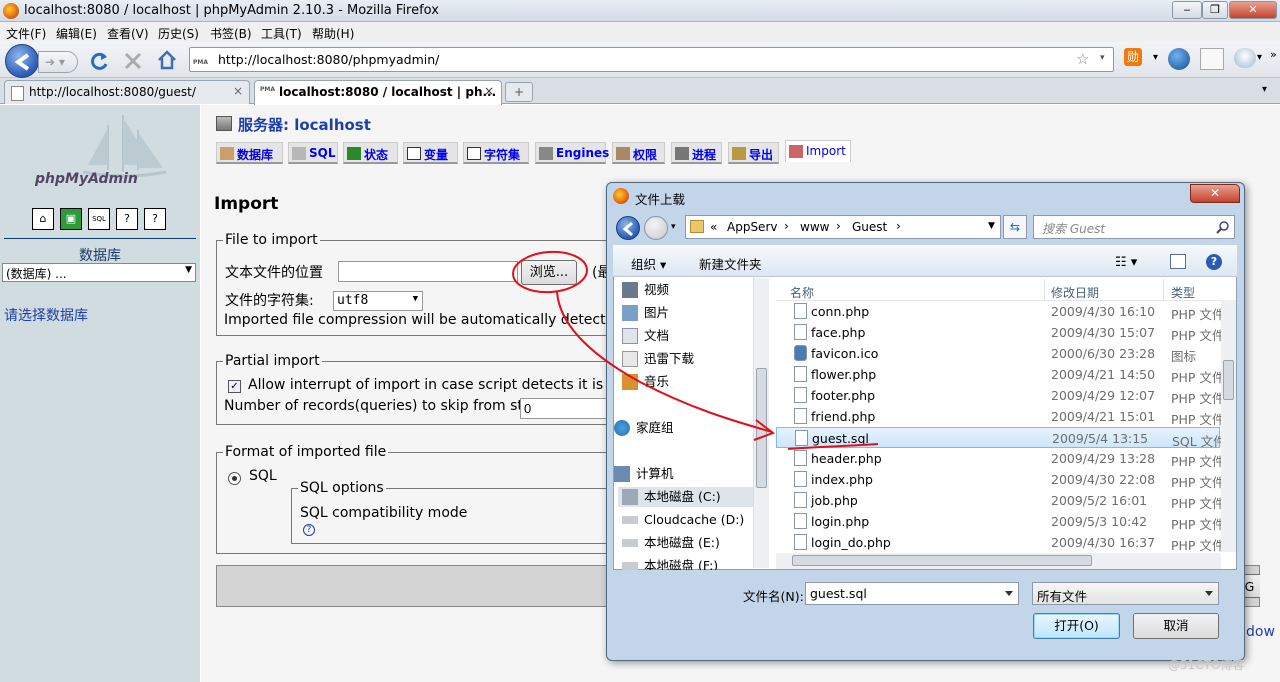 The width and height of the screenshot is (1280, 682). I want to click on stop-icon, so click(133, 61).